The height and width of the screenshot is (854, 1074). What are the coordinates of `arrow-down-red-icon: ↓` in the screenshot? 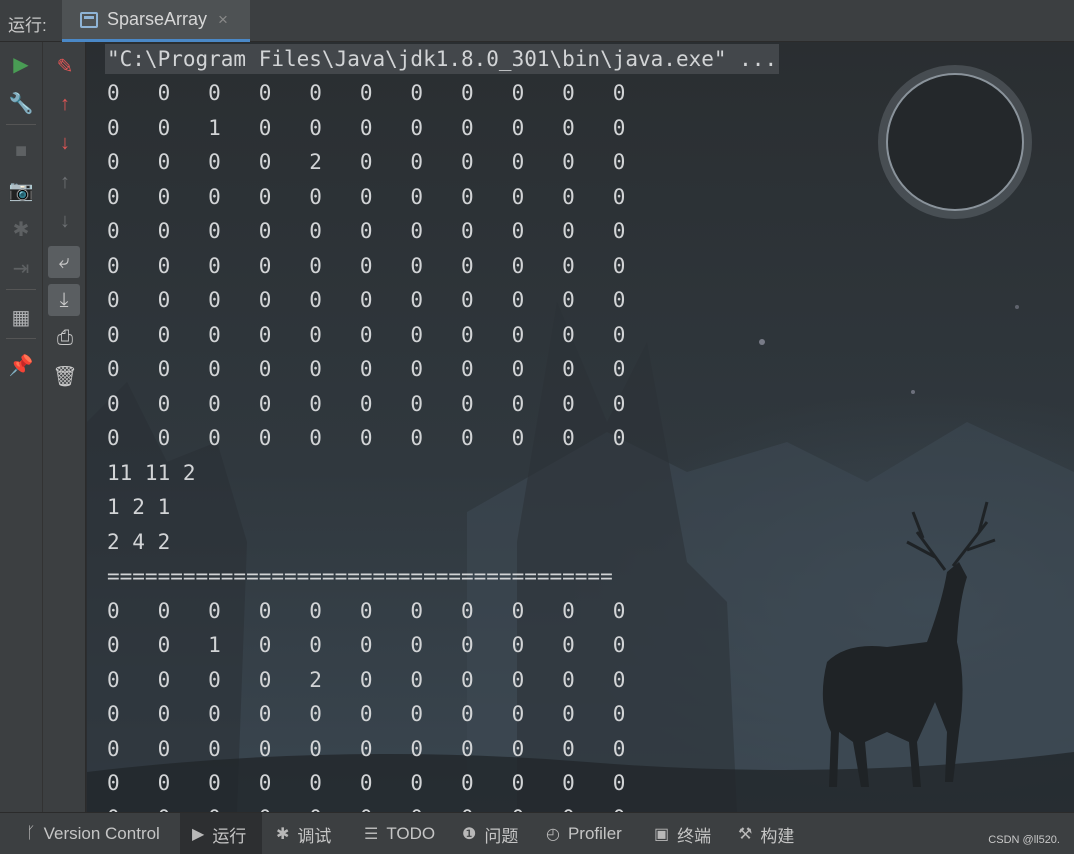 It's located at (65, 143).